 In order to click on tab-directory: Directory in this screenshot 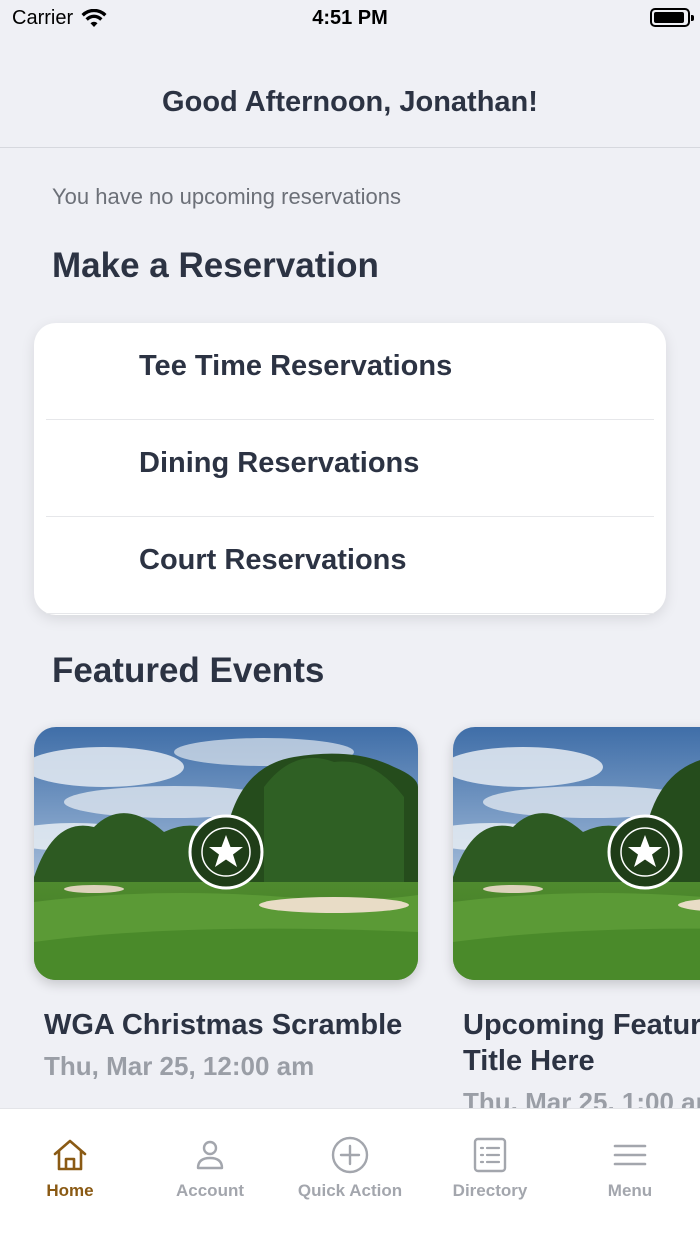, I will do `click(490, 1164)`.